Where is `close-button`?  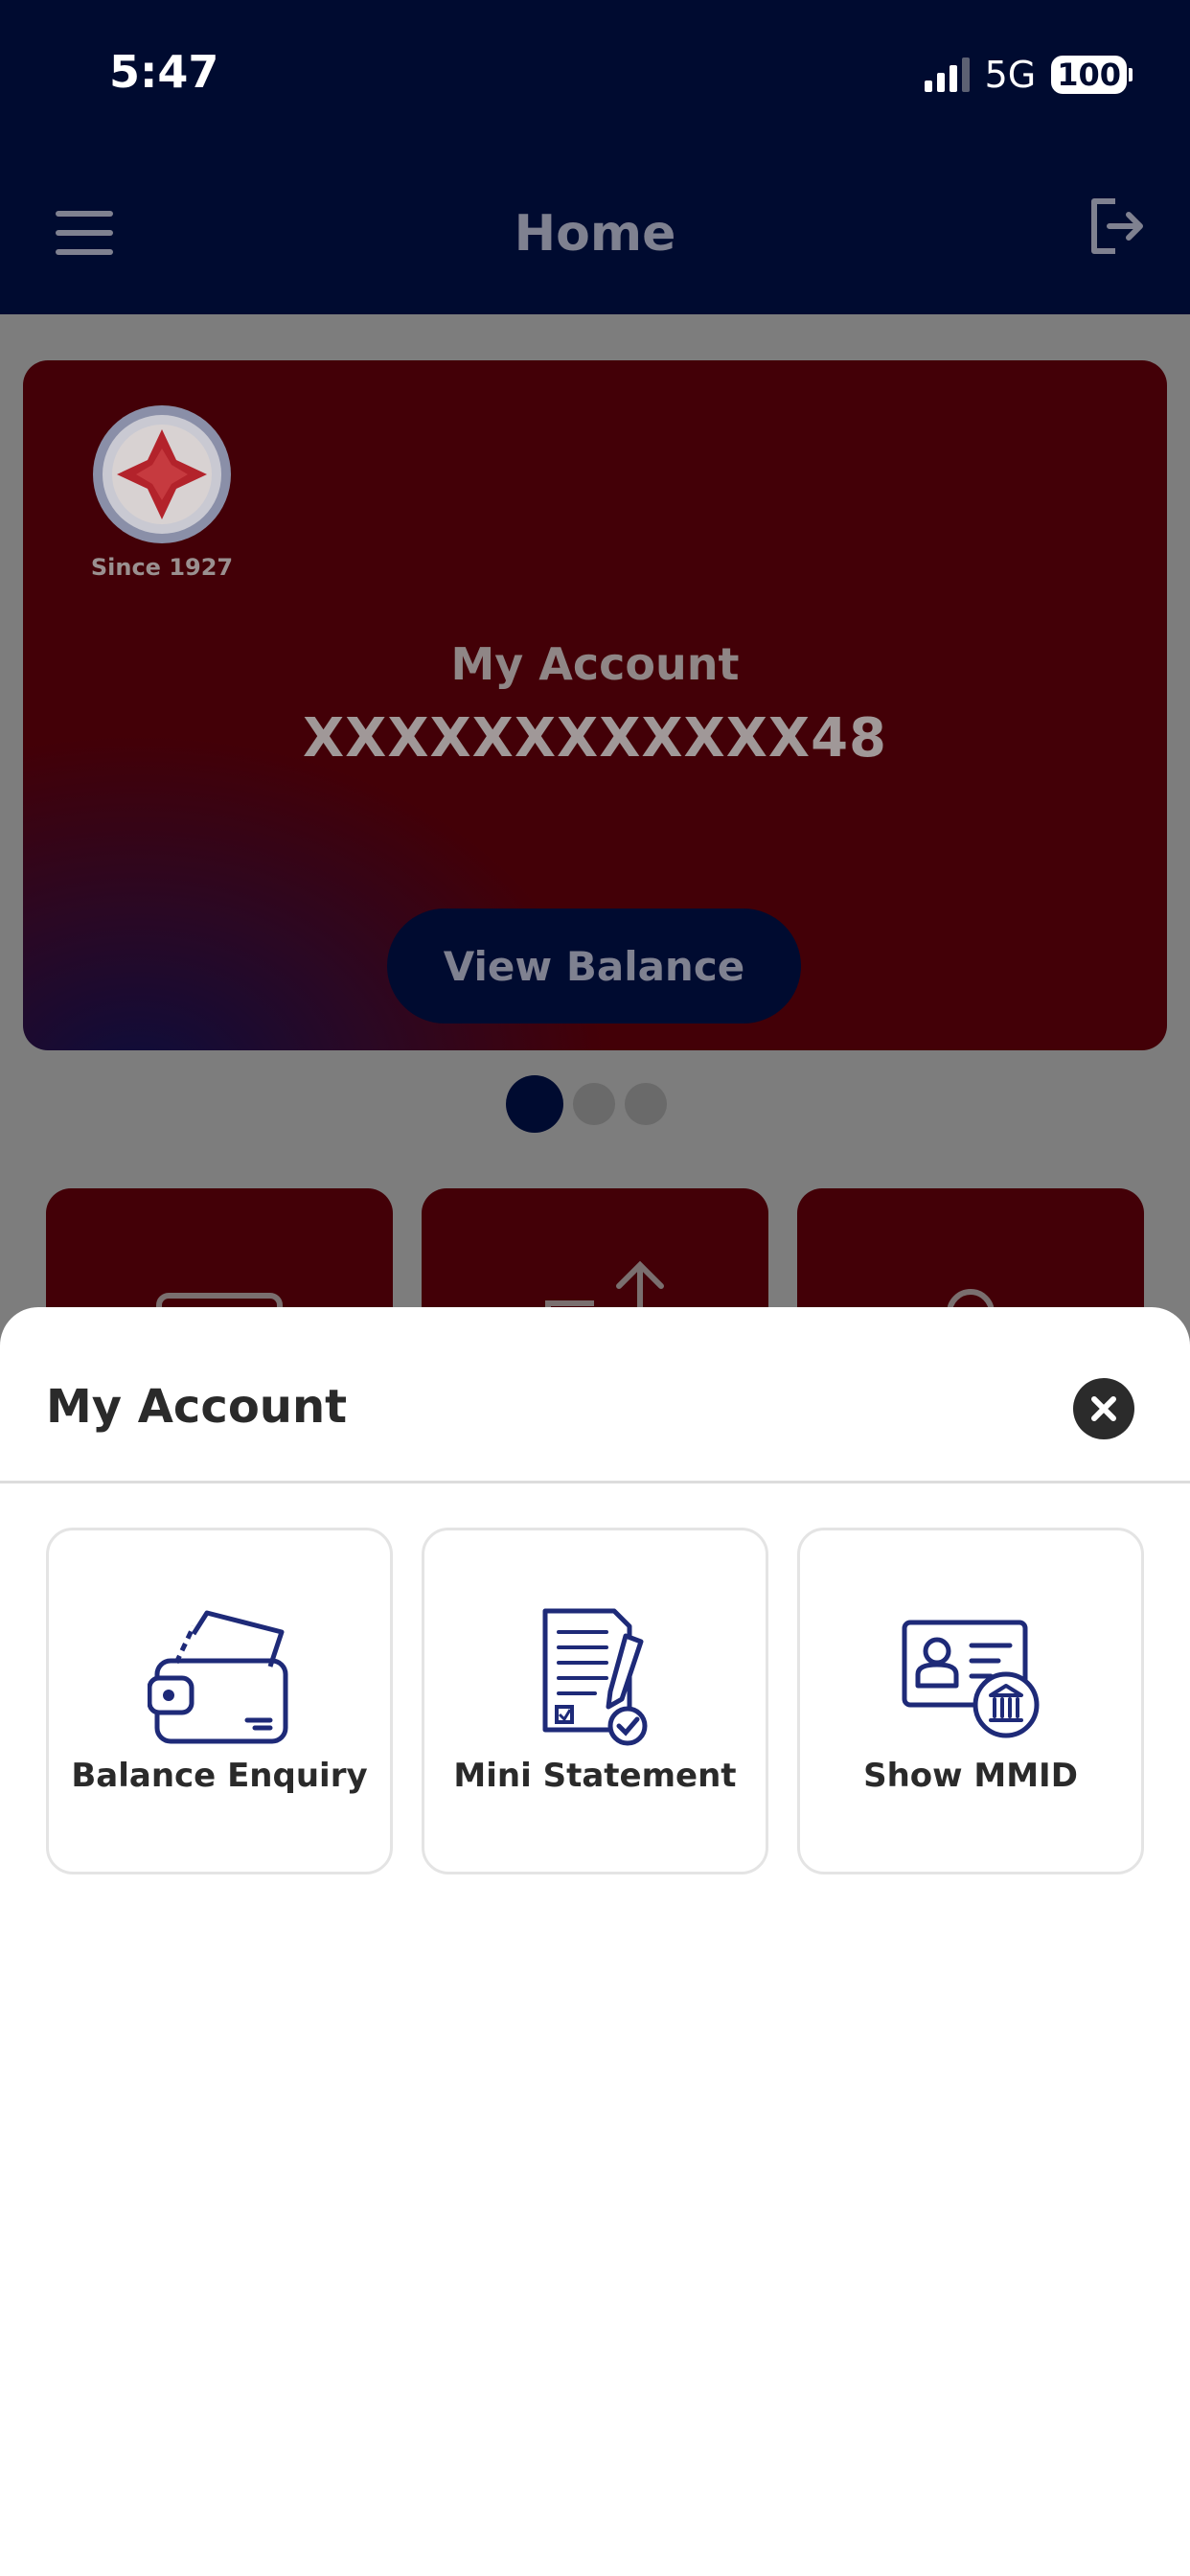 close-button is located at coordinates (1103, 1408).